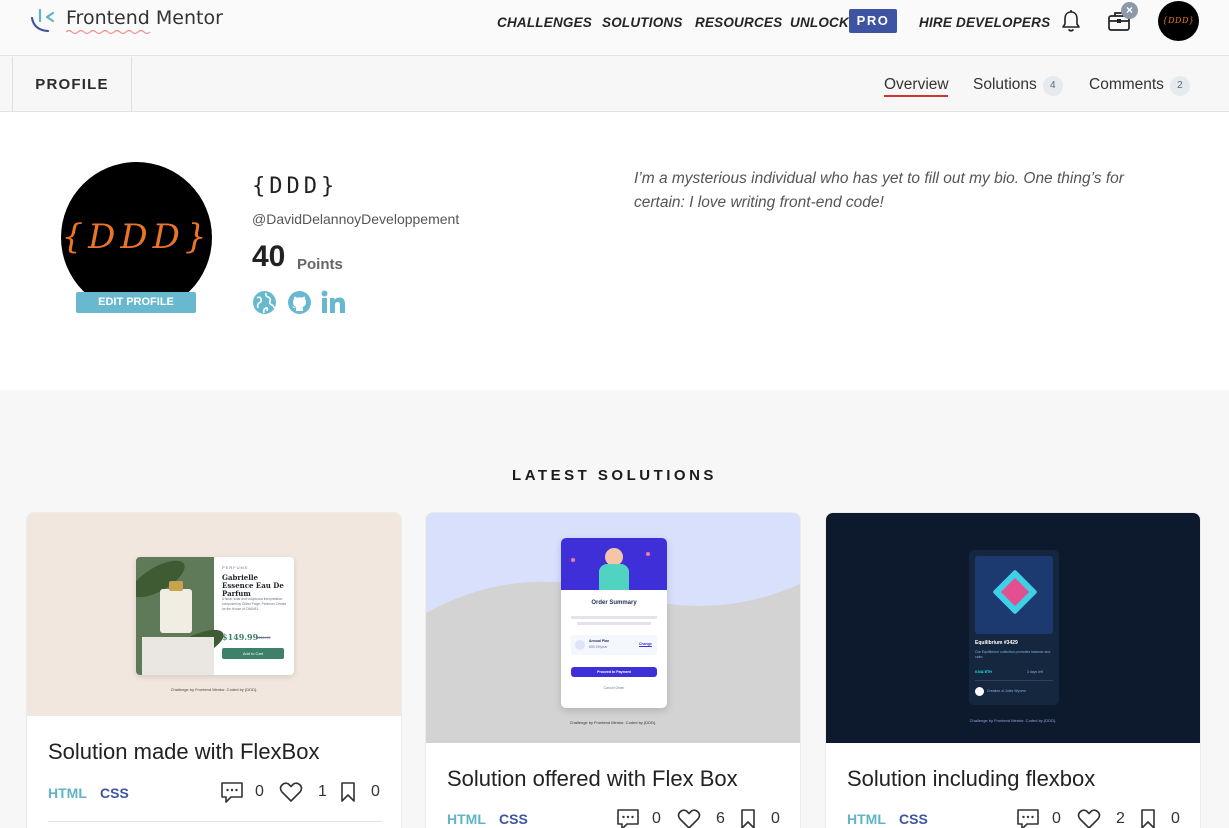 The height and width of the screenshot is (828, 1229). I want to click on preview-add-to-cart-button: Add to Cart, so click(253, 653).